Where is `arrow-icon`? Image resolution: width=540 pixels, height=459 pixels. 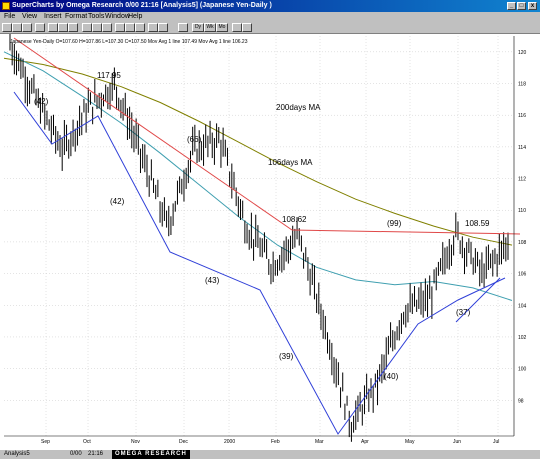
arrow-icon is located at coordinates (163, 27).